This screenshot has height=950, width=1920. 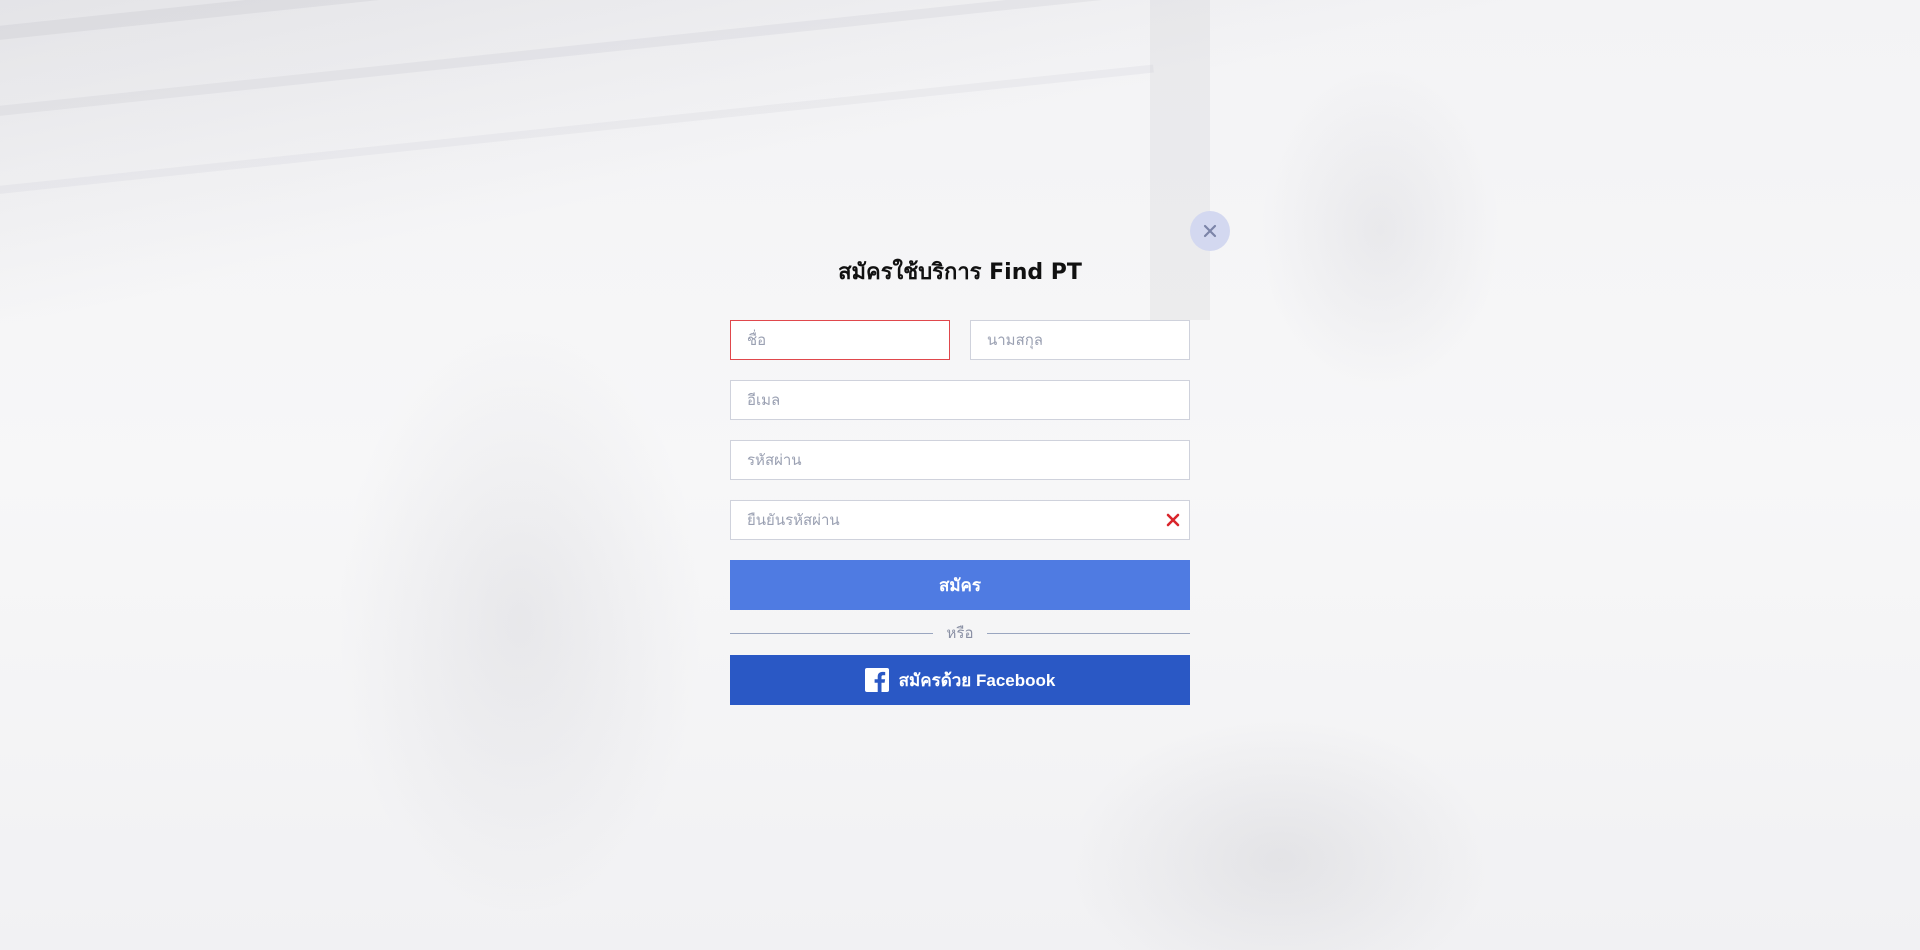 I want to click on last-name-input, so click(x=1080, y=340).